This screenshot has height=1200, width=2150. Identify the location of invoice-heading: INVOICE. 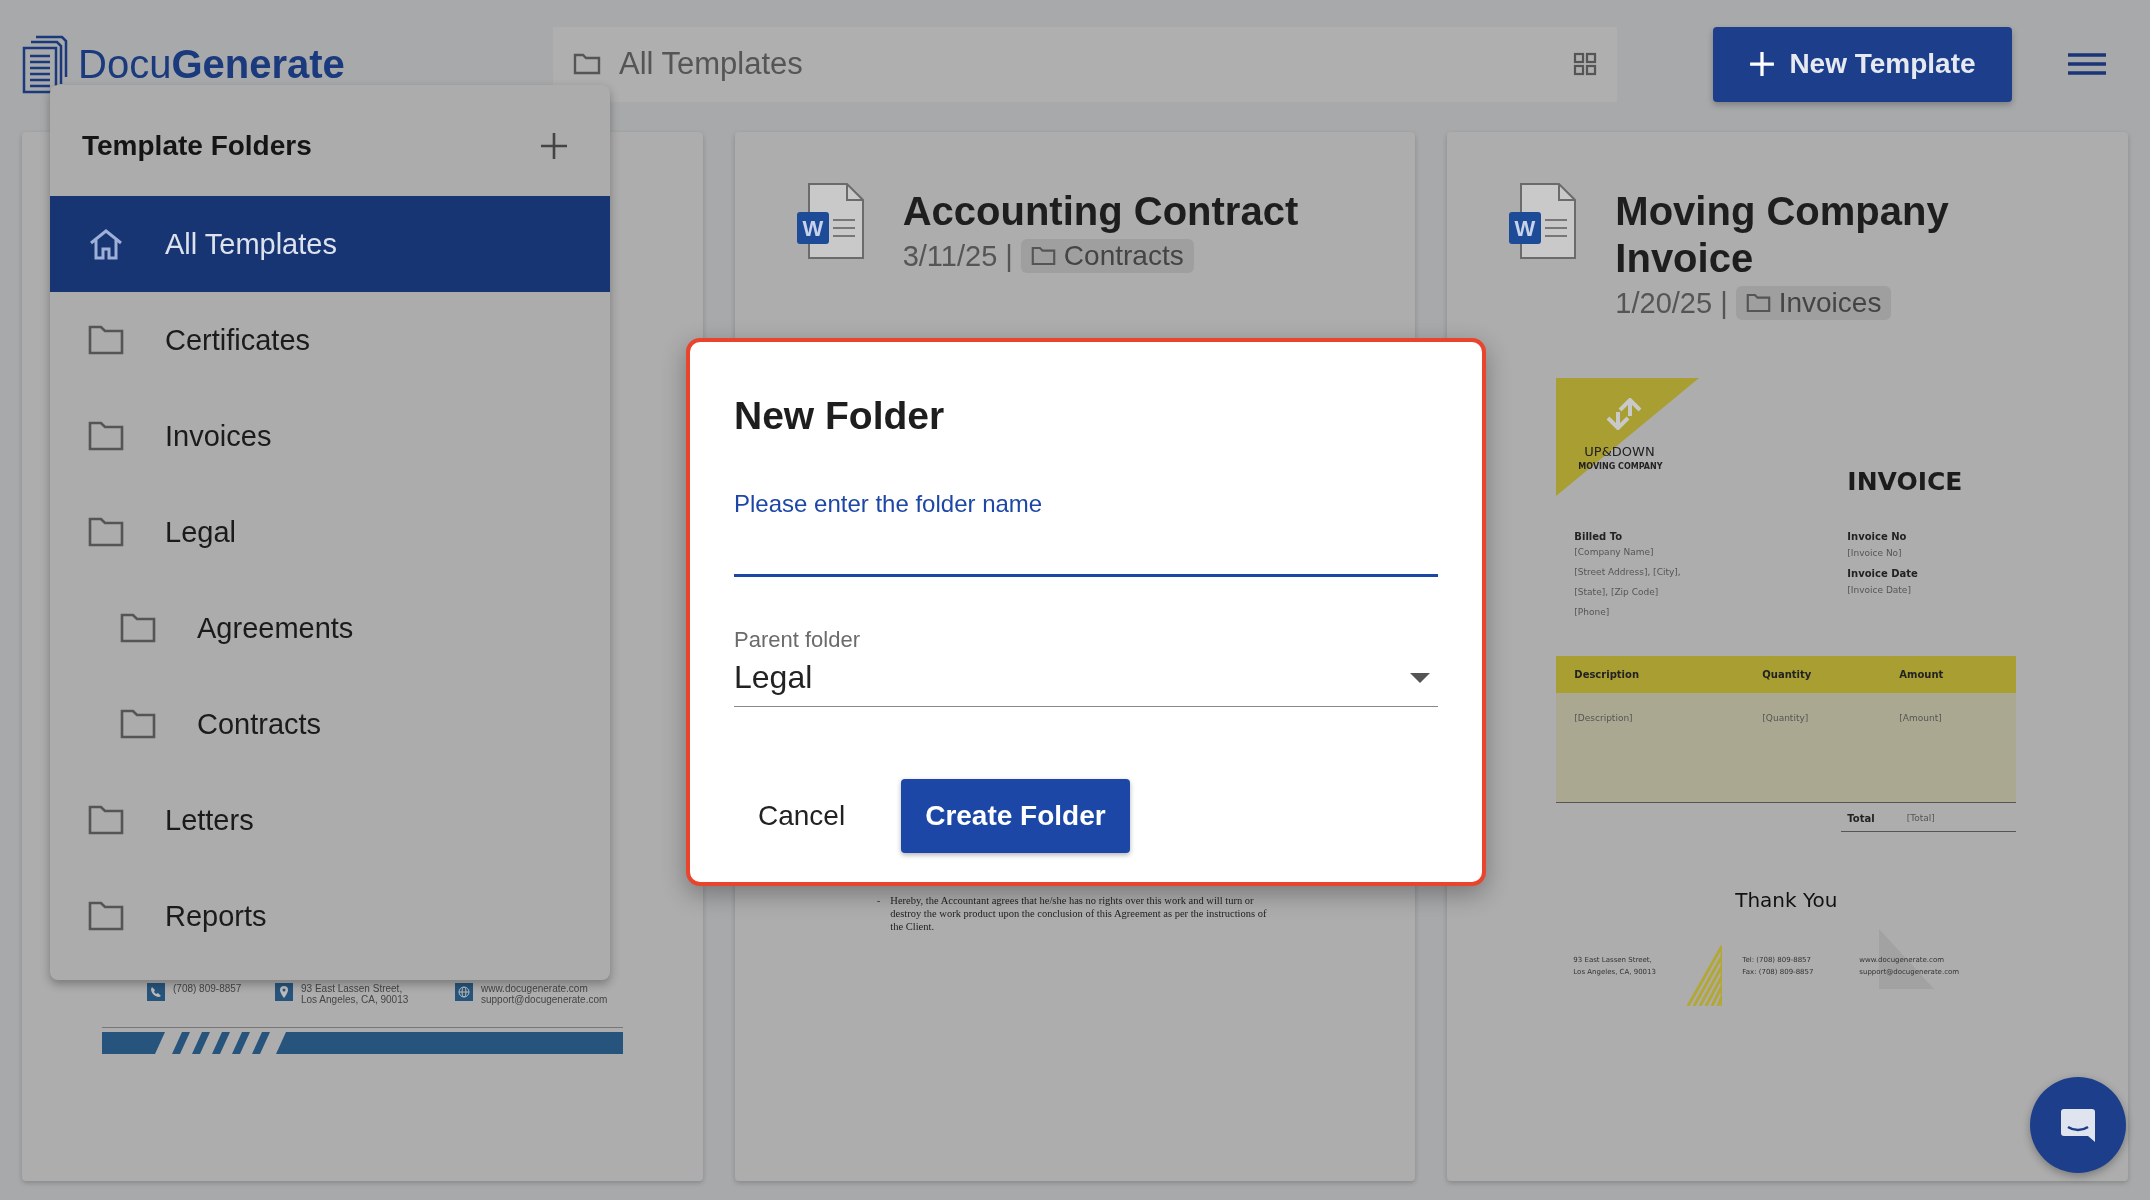
(1905, 481).